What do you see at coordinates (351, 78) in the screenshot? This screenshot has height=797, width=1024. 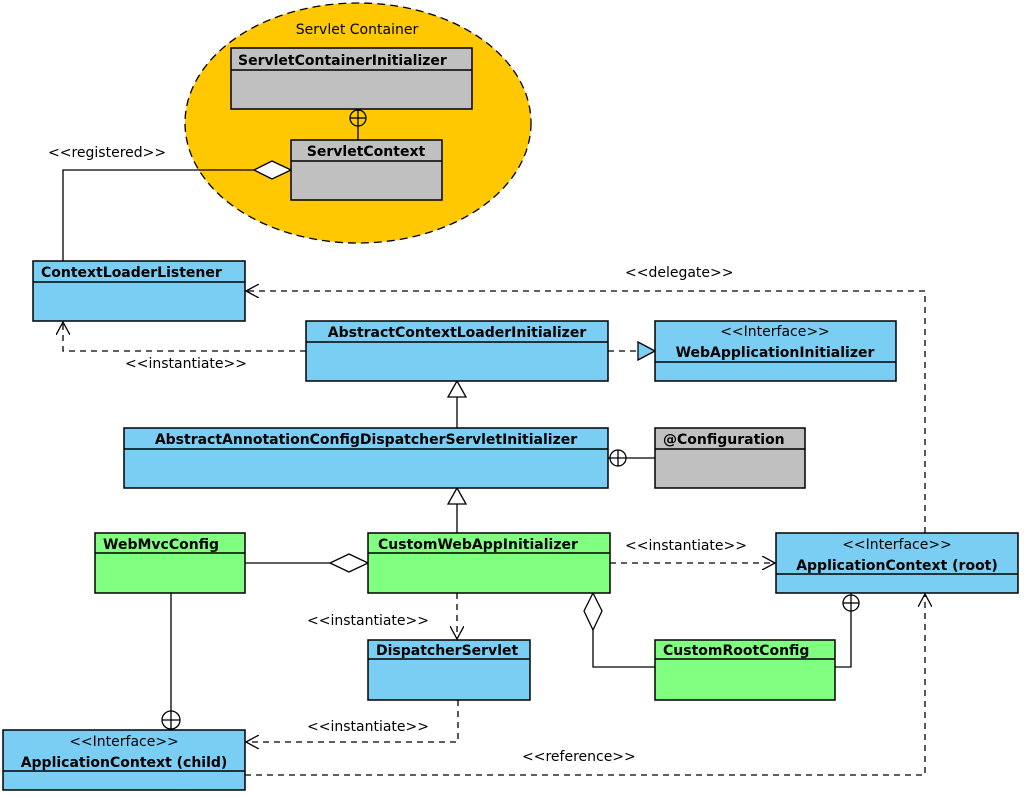 I see `class-servlet-container-initializer: ServletContainerInitializer` at bounding box center [351, 78].